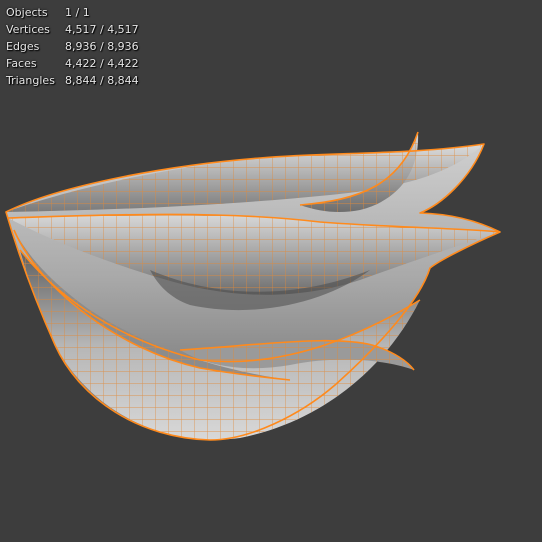 The height and width of the screenshot is (542, 542). Describe the element at coordinates (77, 12) in the screenshot. I see `stats-value: 1 / 1` at that location.